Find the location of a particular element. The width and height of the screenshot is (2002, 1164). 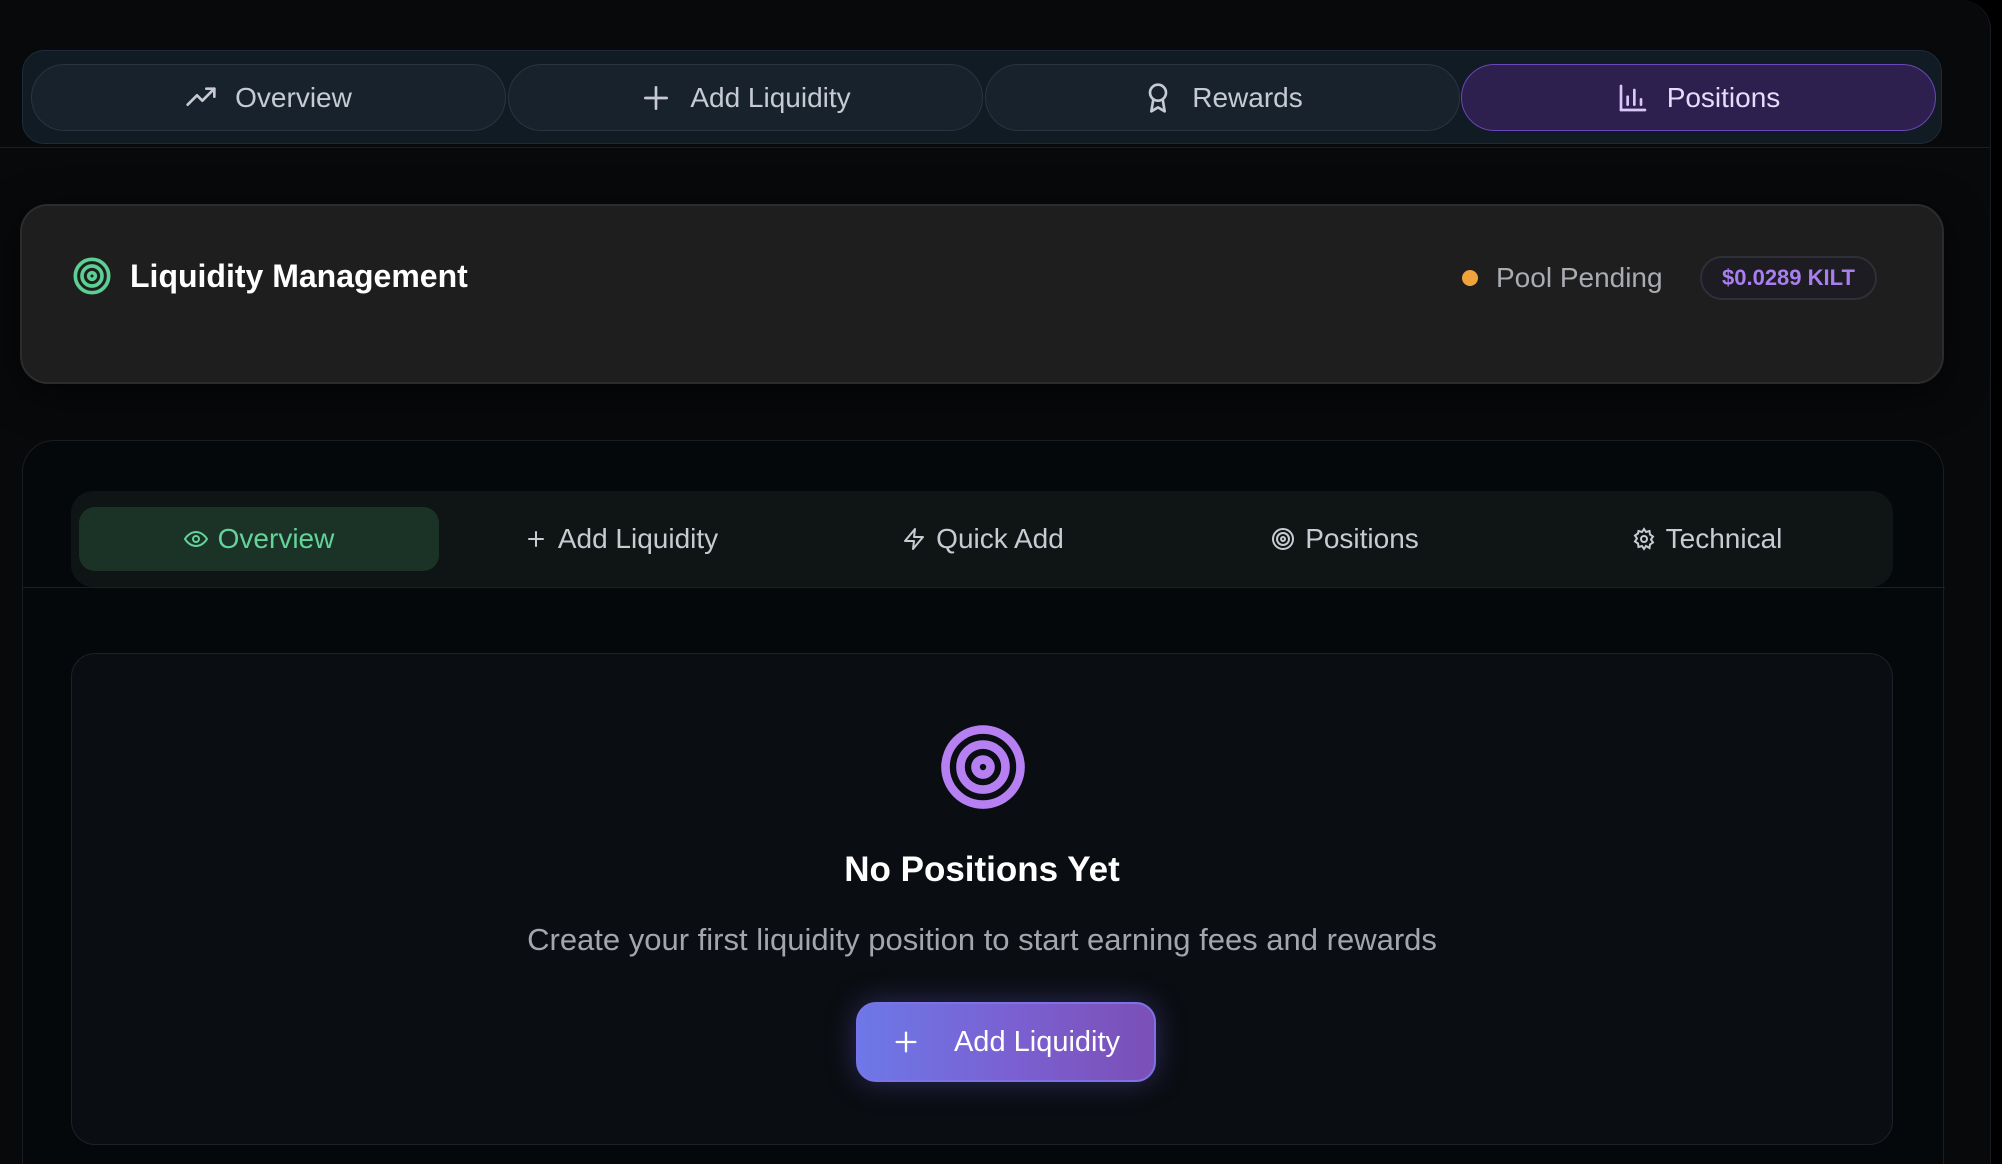

subtab-overview: Overview is located at coordinates (259, 539).